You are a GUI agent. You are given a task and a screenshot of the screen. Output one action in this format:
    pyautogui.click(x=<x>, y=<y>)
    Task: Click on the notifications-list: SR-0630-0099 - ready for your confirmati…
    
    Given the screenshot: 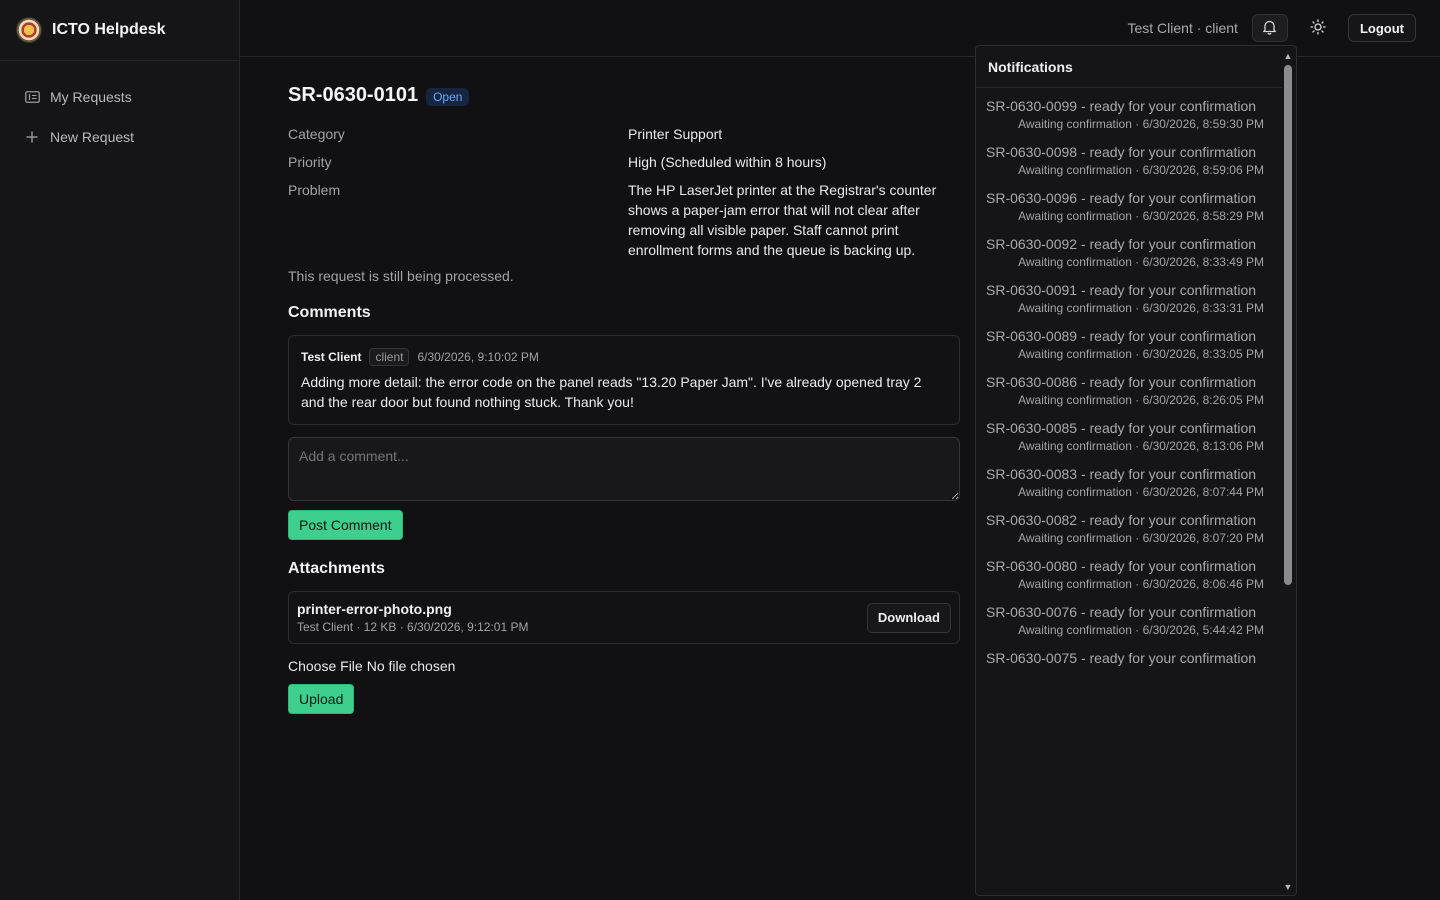 What is the action you would take?
    pyautogui.click(x=1129, y=378)
    